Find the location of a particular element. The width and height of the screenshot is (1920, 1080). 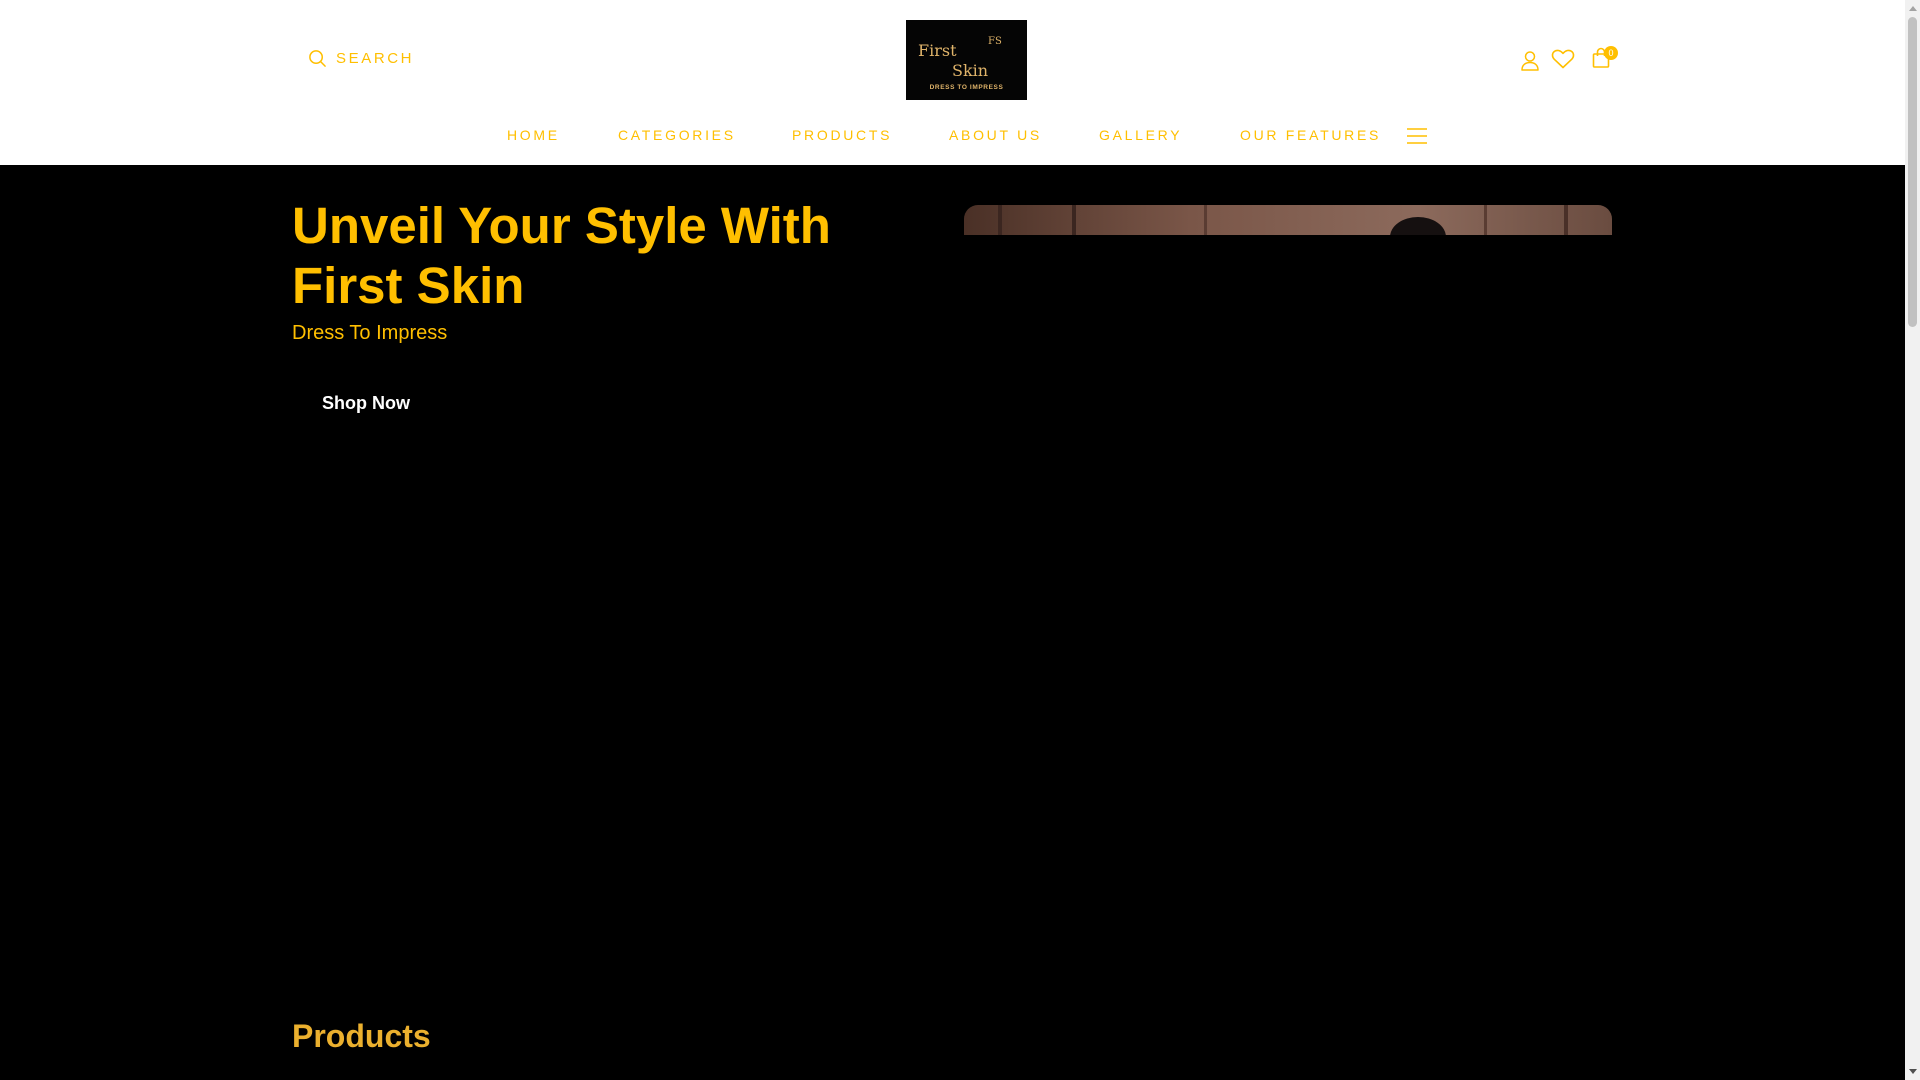

user-icon is located at coordinates (1530, 61).